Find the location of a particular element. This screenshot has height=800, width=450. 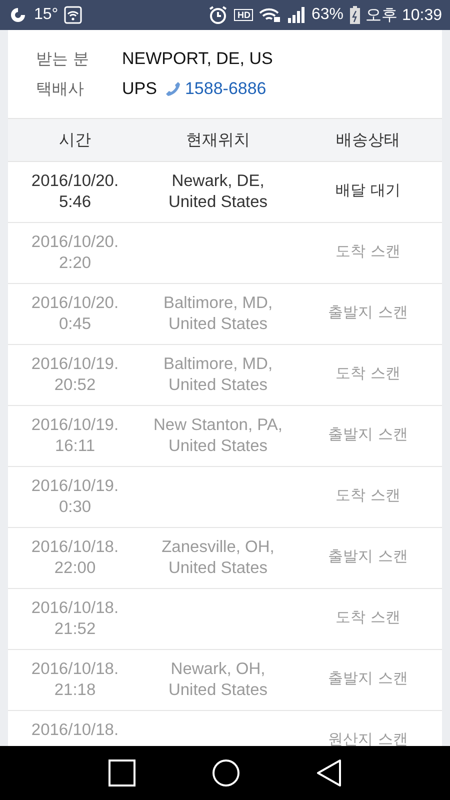

column-header: 현재위치 is located at coordinates (218, 140).